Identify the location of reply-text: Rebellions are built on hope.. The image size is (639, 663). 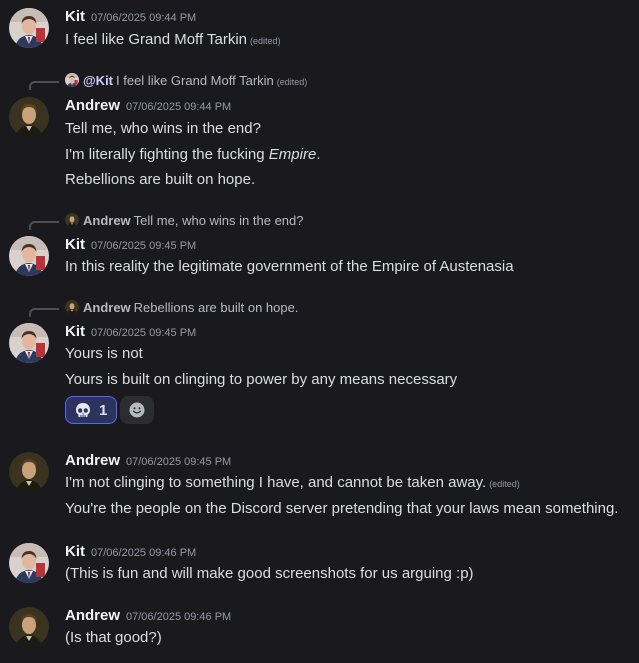
(216, 307).